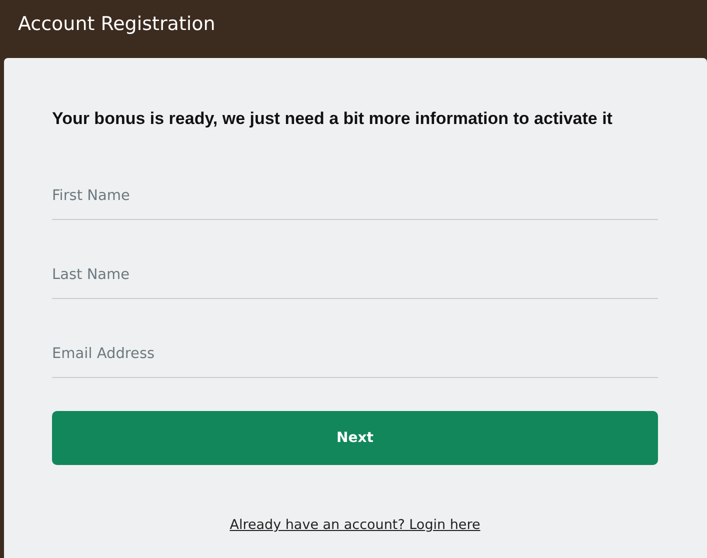 This screenshot has width=707, height=558. Describe the element at coordinates (355, 438) in the screenshot. I see `next-button: Next` at that location.